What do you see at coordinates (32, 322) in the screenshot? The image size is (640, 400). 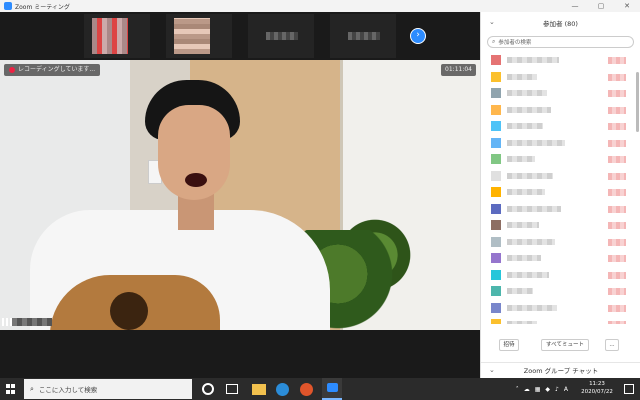 I see `speaker-name-label` at bounding box center [32, 322].